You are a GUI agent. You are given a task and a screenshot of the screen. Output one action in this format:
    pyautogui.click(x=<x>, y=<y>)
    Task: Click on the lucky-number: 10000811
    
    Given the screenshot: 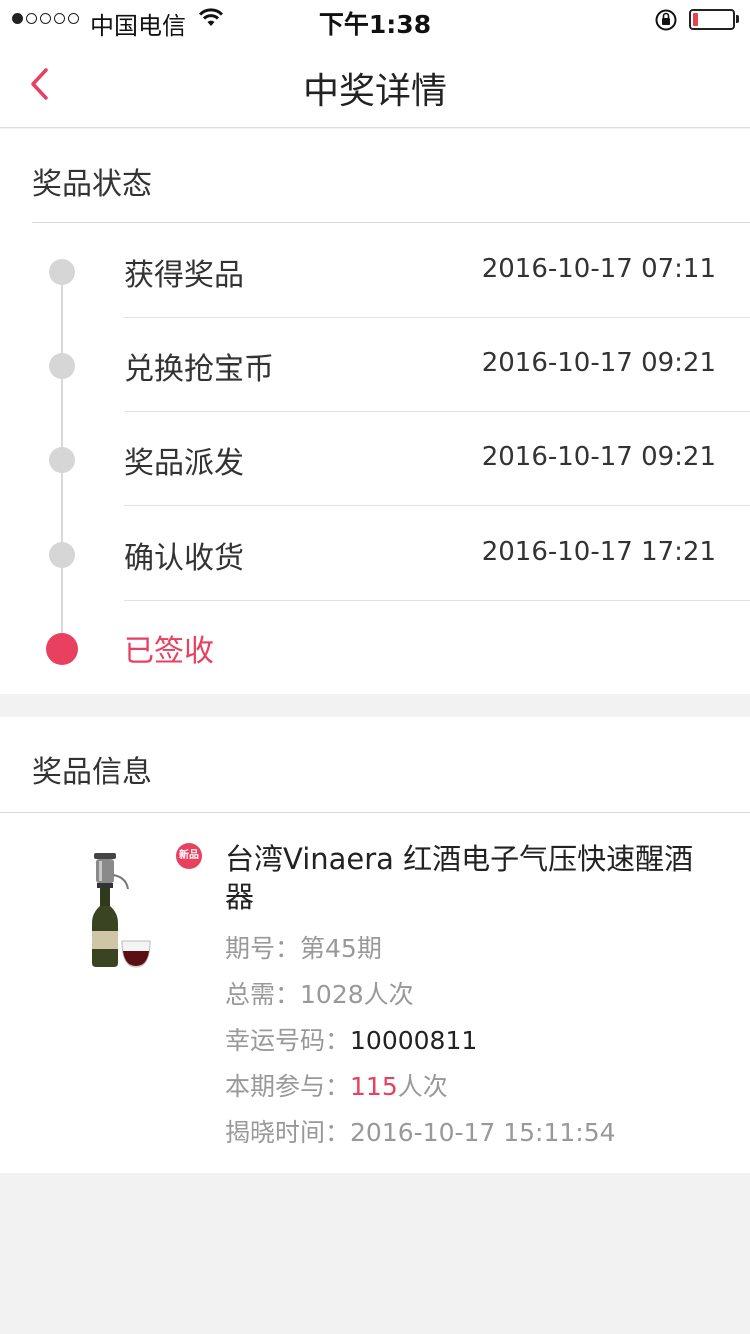 What is the action you would take?
    pyautogui.click(x=414, y=1040)
    